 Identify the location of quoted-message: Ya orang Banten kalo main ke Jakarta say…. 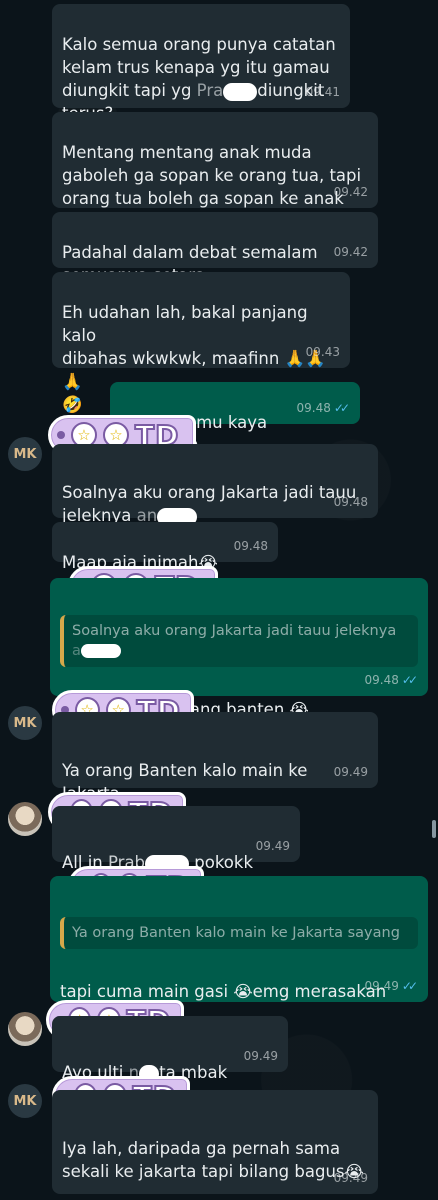
(239, 933).